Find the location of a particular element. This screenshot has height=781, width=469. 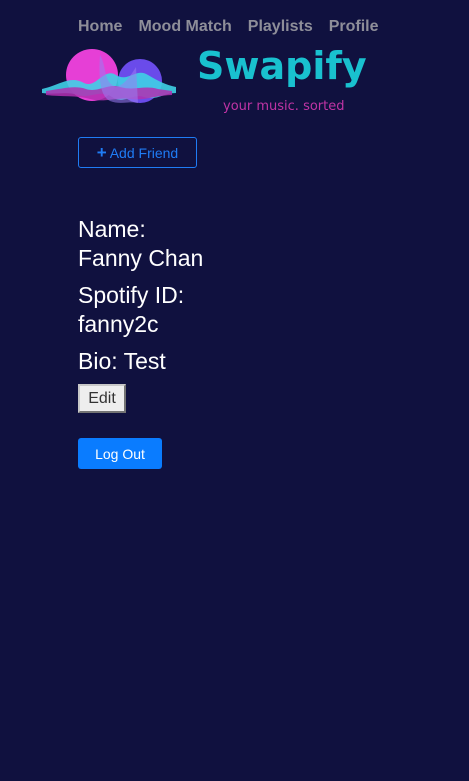

sound-wave-logo-icon is located at coordinates (109, 76).